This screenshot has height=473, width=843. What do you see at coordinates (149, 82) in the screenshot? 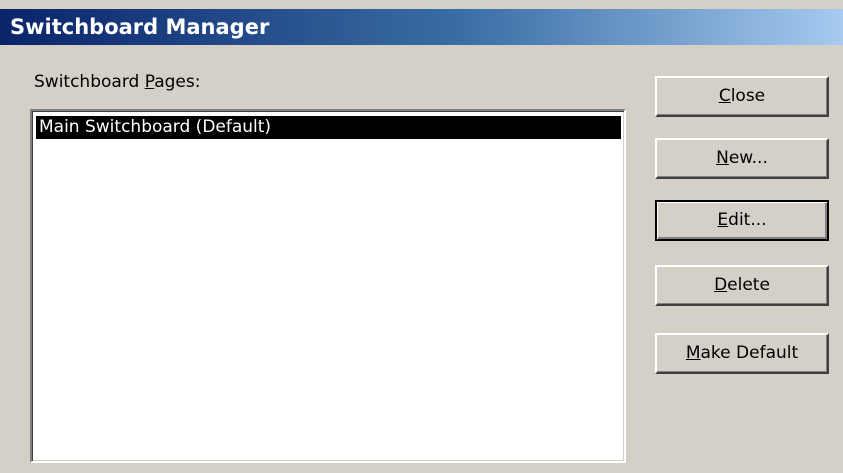
I see `pages-label-accelerator: P` at bounding box center [149, 82].